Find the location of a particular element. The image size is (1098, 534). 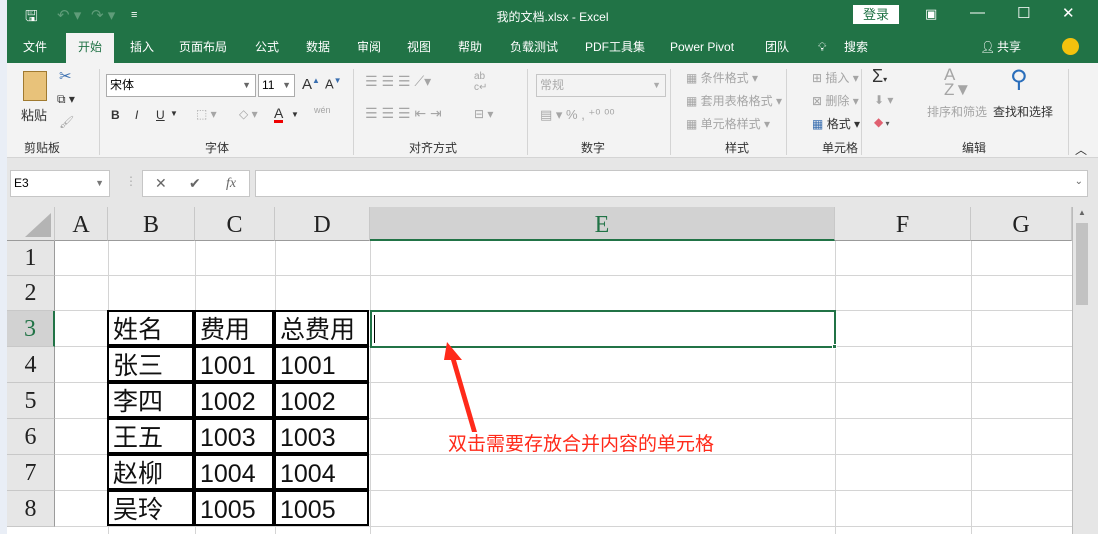

annotation-text: 双击需要存放合并内容的单元格 is located at coordinates (581, 444).